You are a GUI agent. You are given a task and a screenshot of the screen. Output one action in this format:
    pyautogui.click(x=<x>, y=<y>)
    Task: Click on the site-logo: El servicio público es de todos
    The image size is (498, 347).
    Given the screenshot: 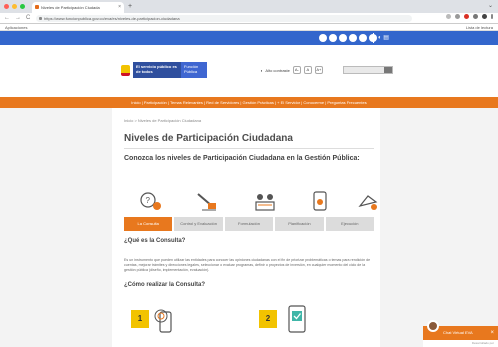 What is the action you would take?
    pyautogui.click(x=157, y=70)
    